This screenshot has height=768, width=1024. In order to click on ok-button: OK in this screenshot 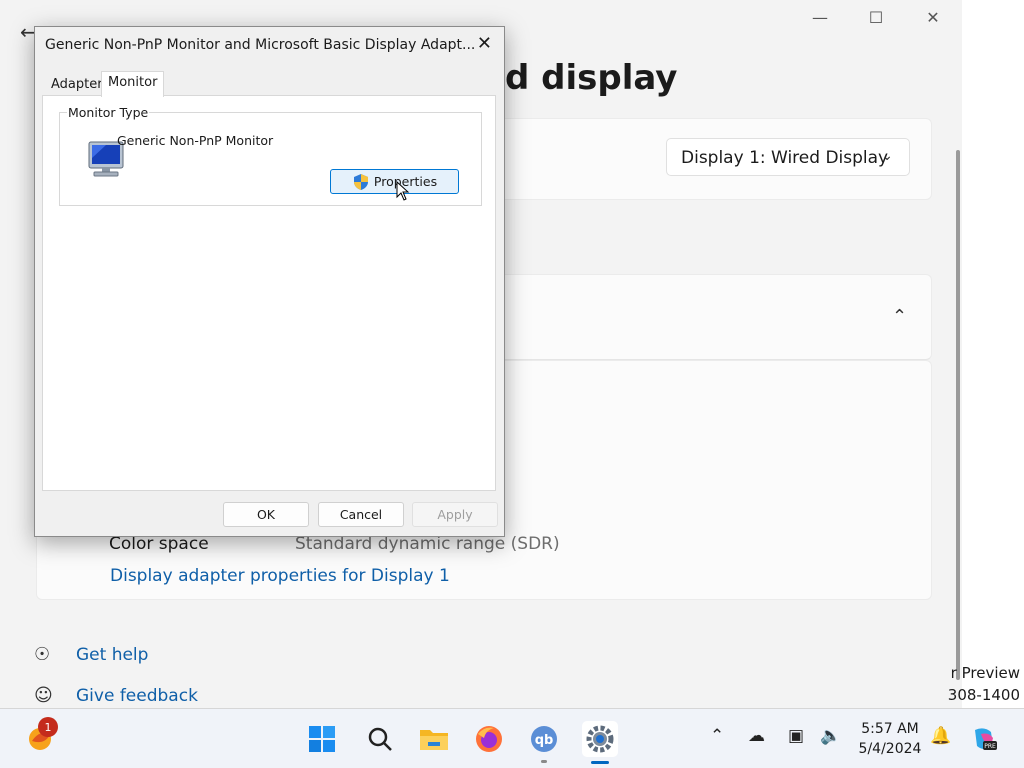, I will do `click(266, 514)`.